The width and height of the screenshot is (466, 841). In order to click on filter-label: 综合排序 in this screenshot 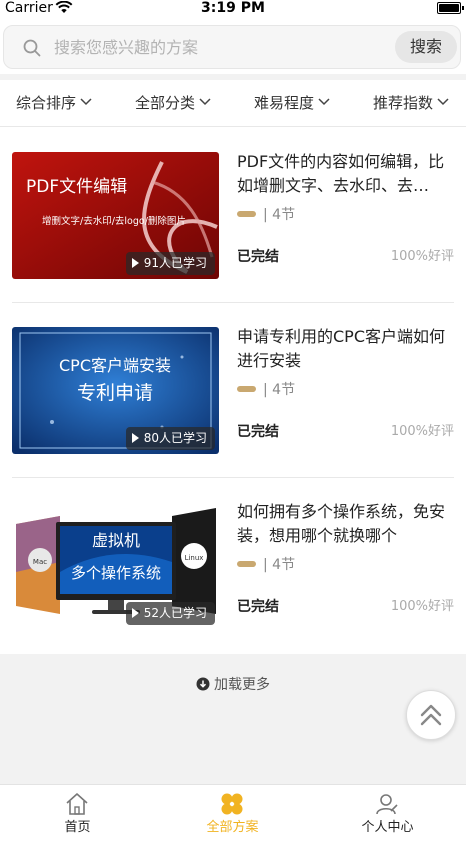, I will do `click(46, 103)`.